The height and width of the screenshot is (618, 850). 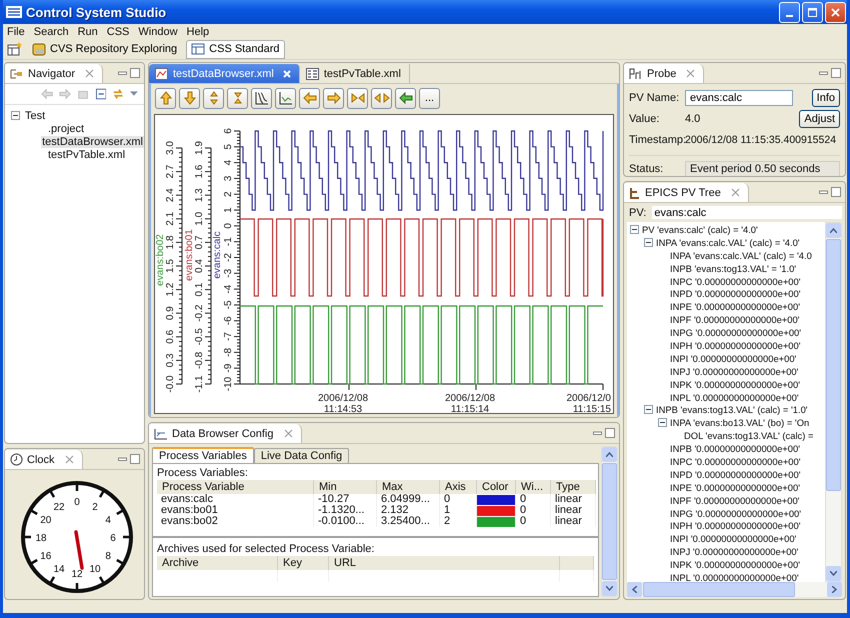 What do you see at coordinates (88, 32) in the screenshot?
I see `menu-item: Run` at bounding box center [88, 32].